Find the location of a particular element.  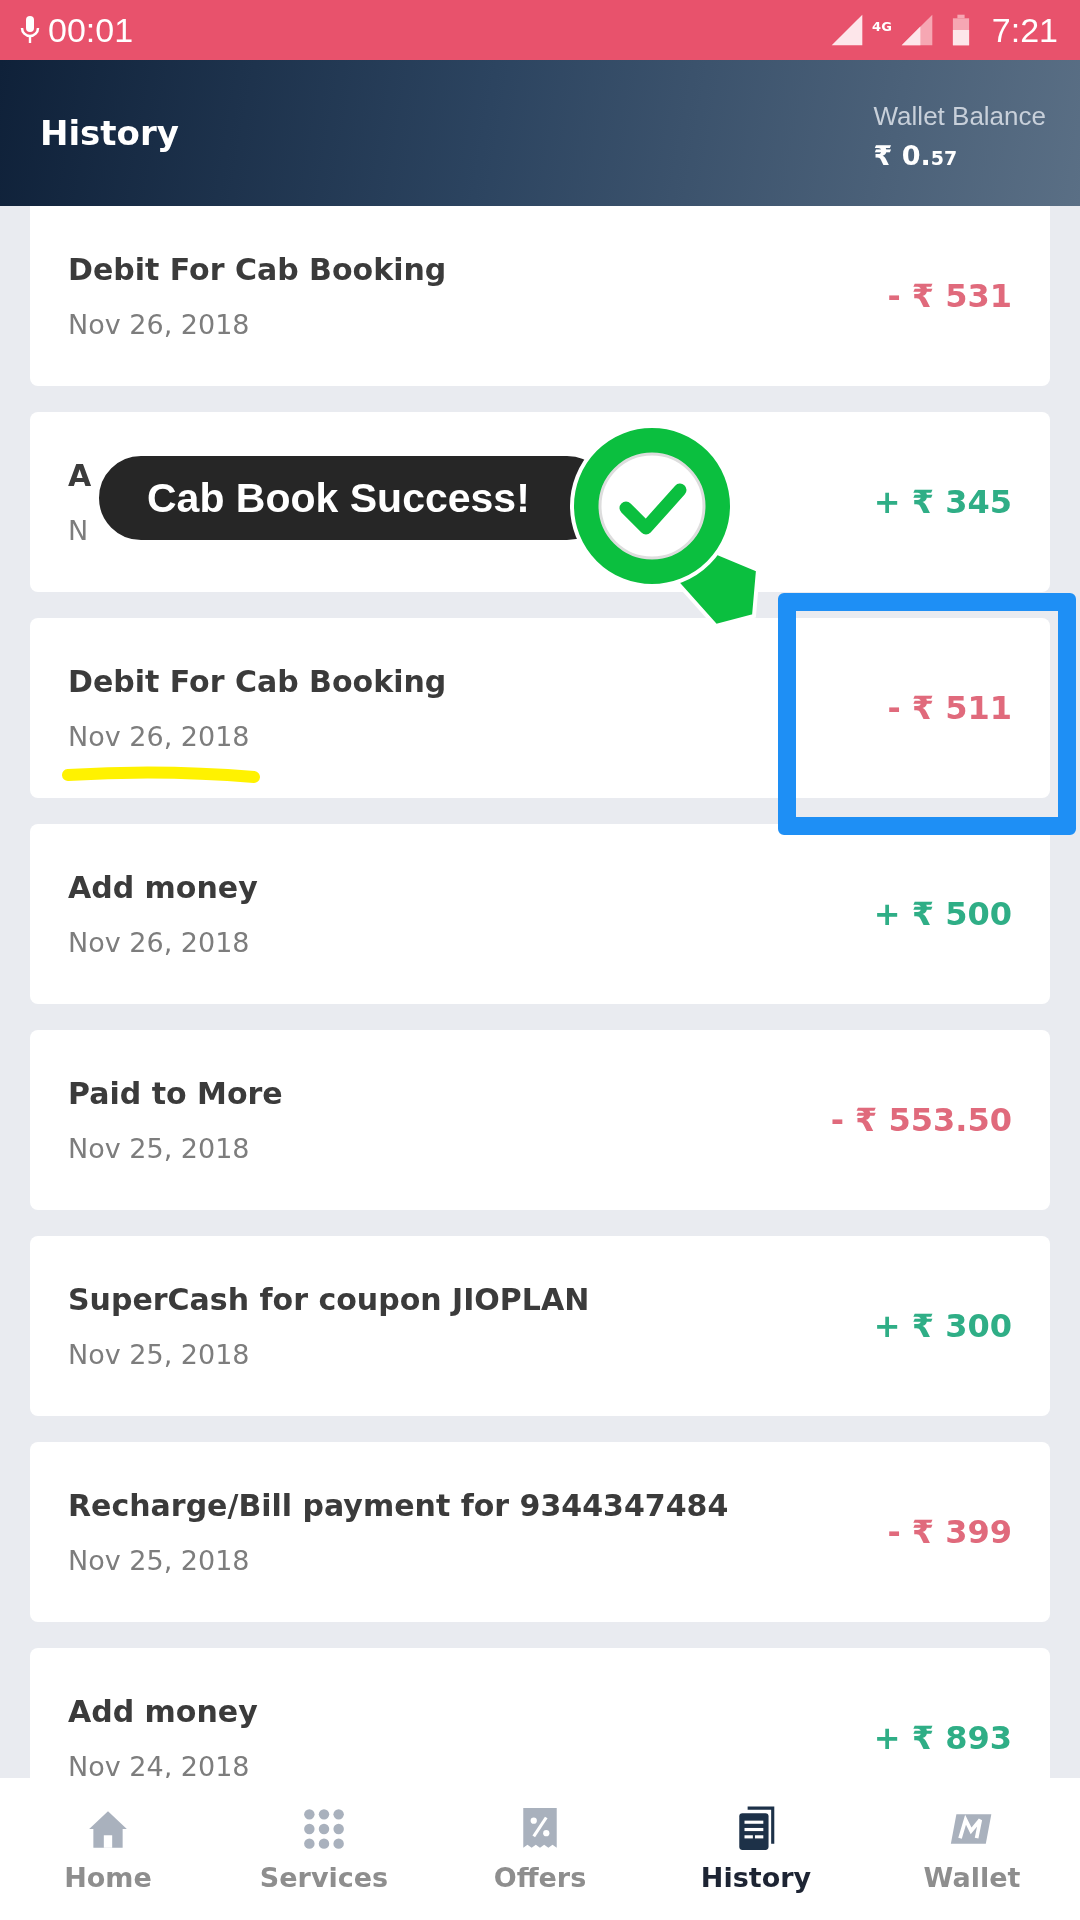

page-title: History is located at coordinates (109, 133).